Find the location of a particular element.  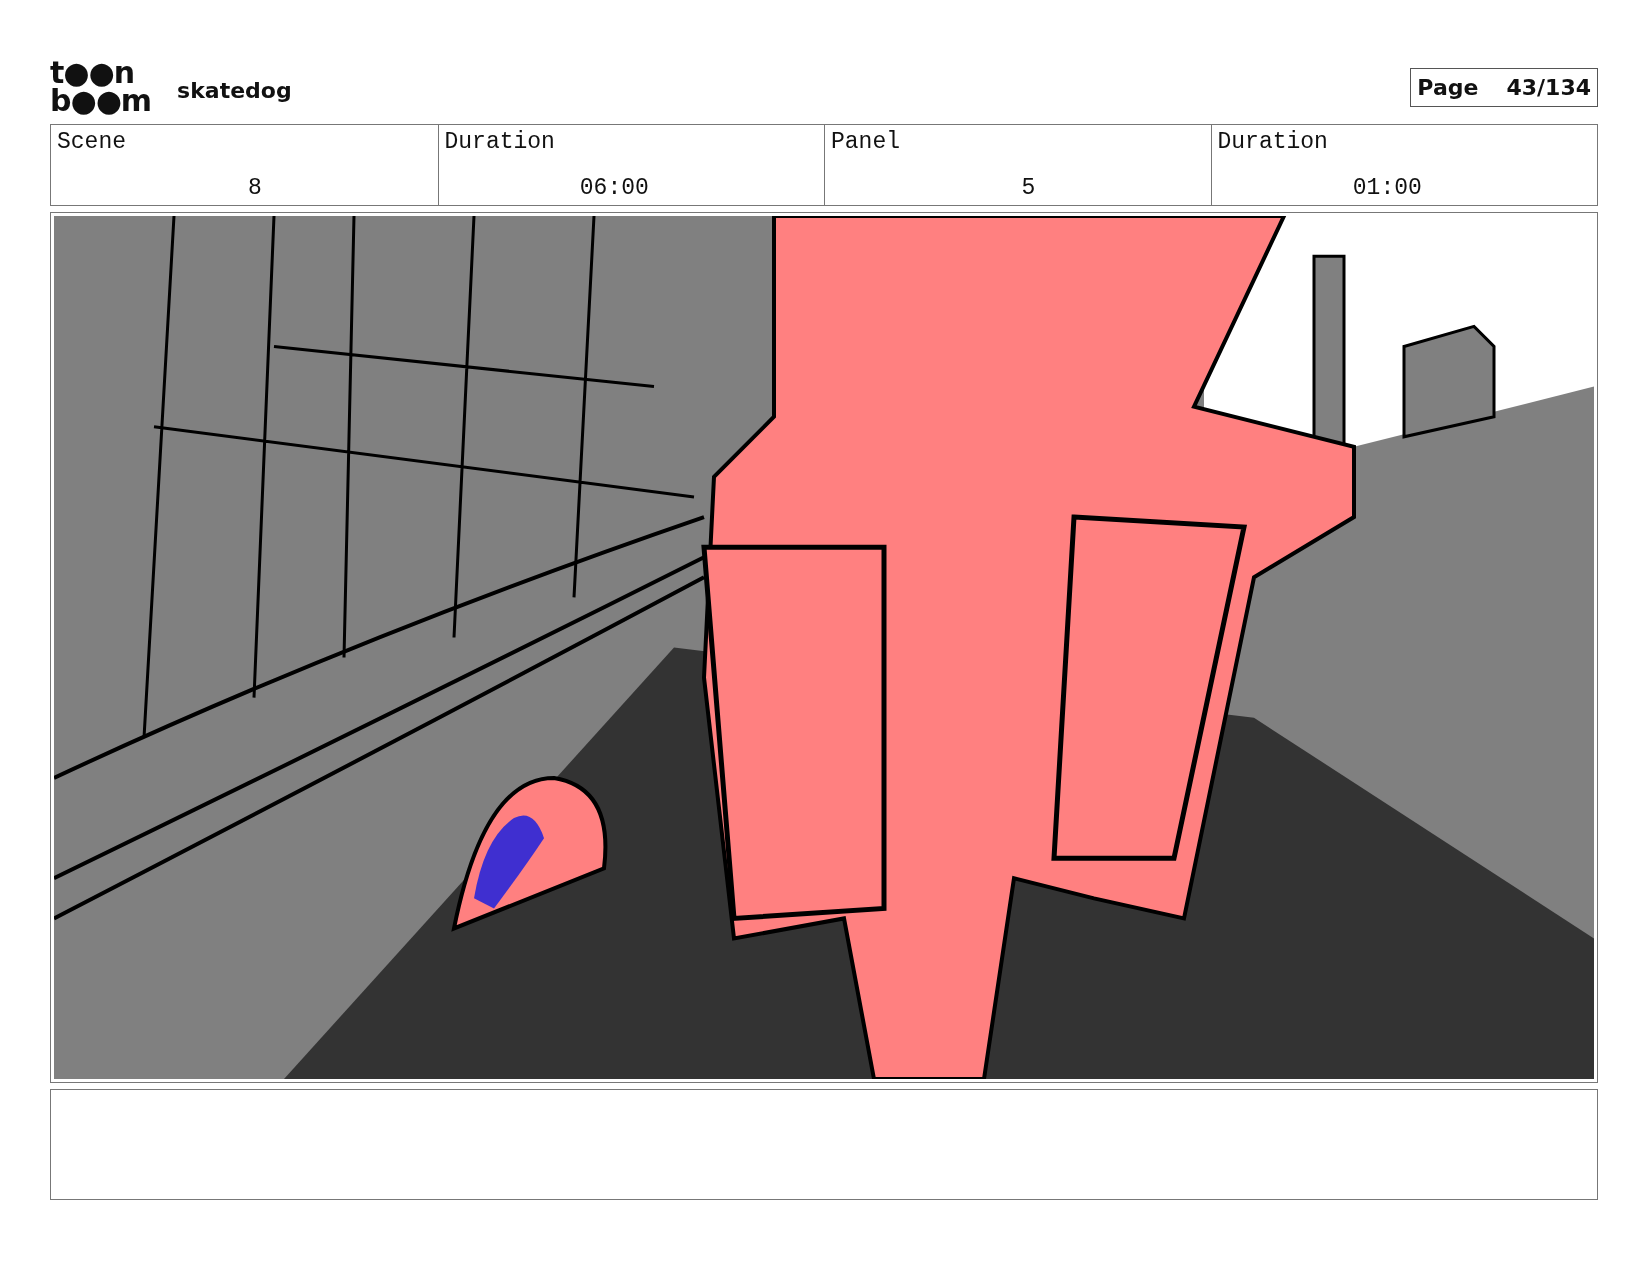

field-value: 8 is located at coordinates (255, 188).